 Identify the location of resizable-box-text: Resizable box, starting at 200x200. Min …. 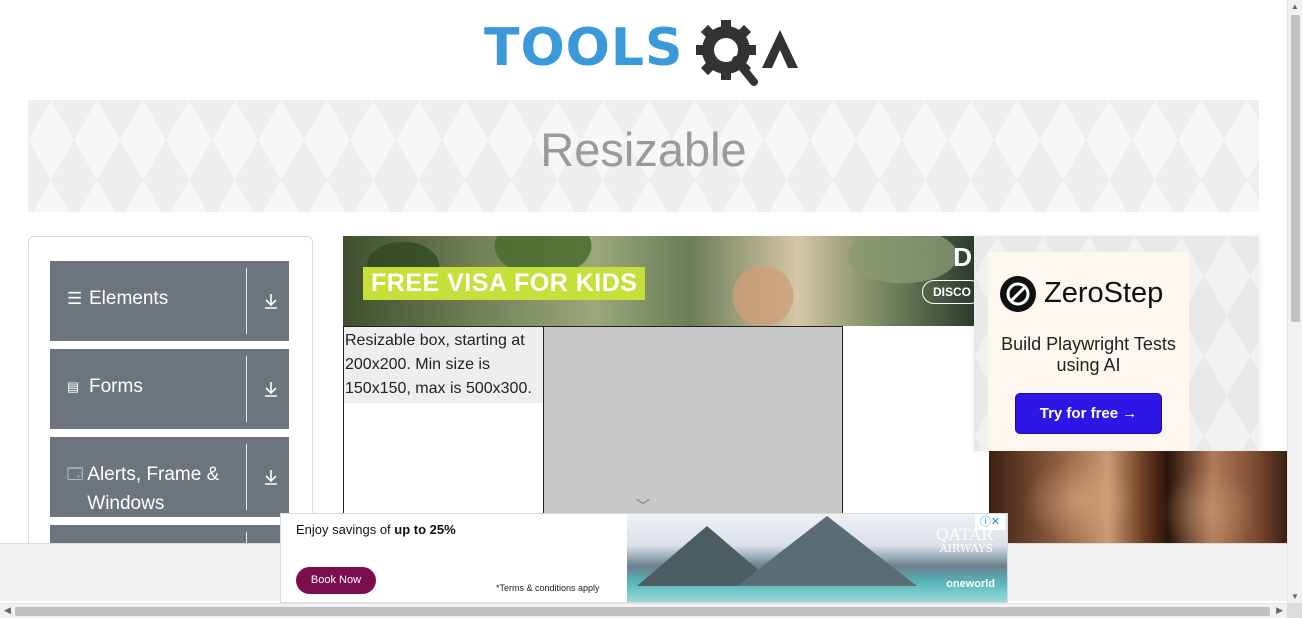
(443, 365).